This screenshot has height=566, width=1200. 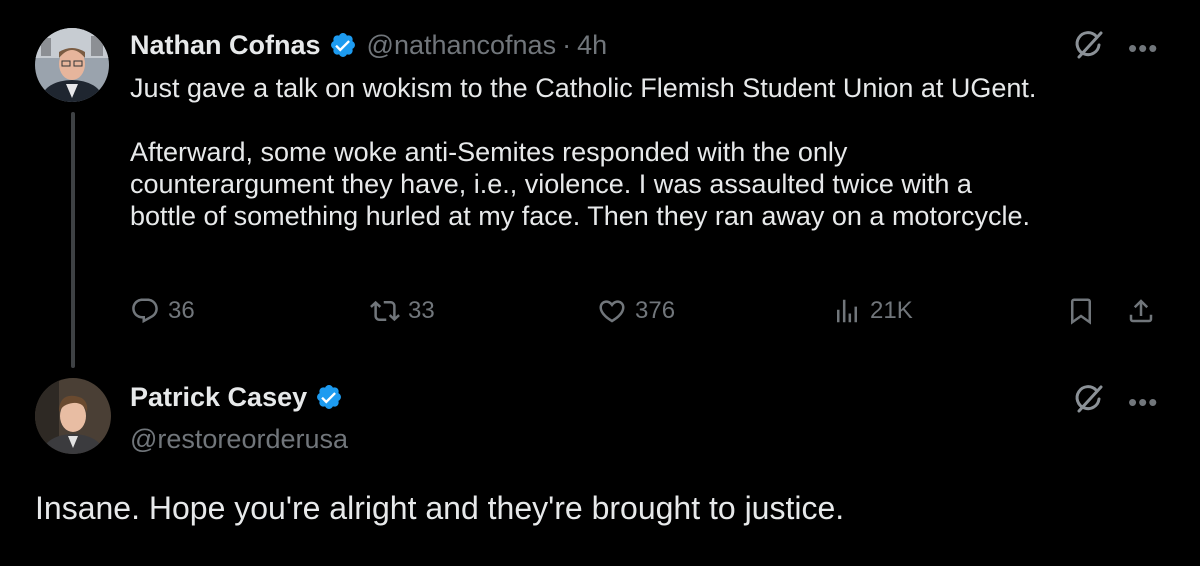 What do you see at coordinates (145, 311) in the screenshot?
I see `reply-icon` at bounding box center [145, 311].